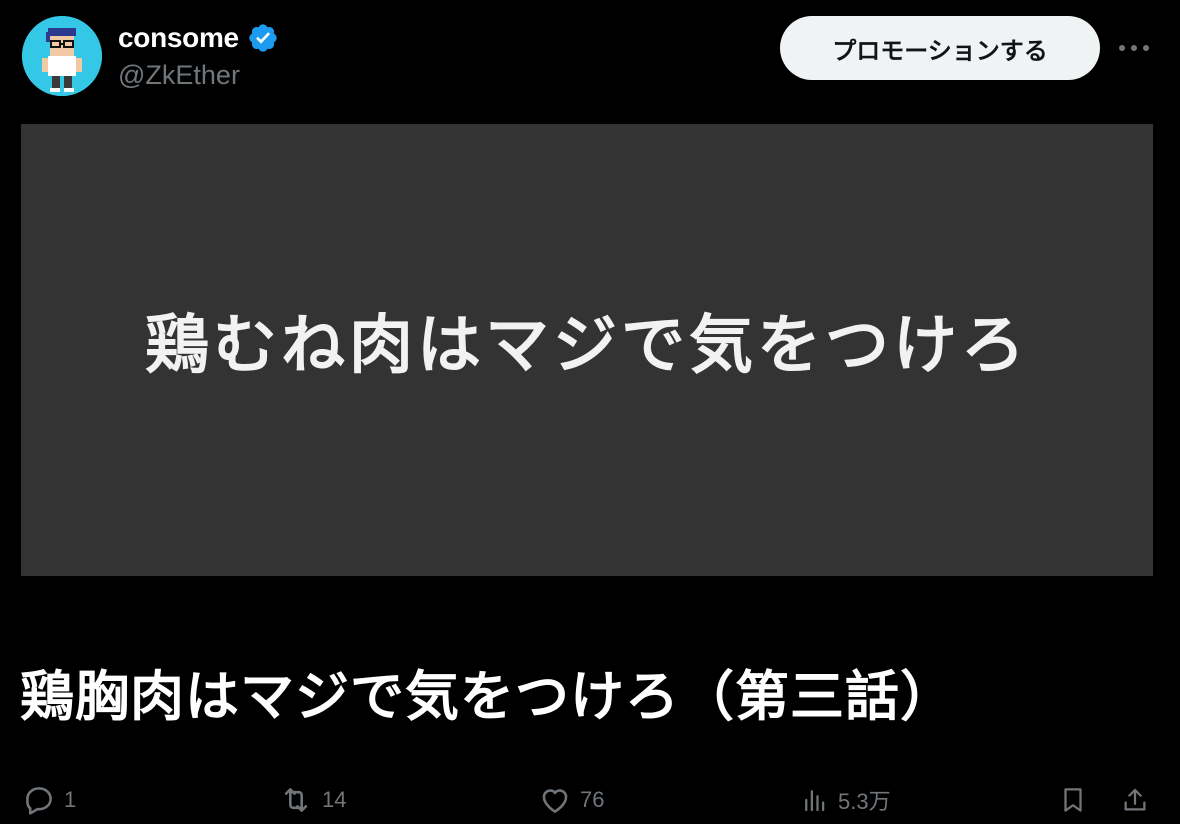 Image resolution: width=1180 pixels, height=824 pixels. I want to click on share-upload-icon, so click(1135, 799).